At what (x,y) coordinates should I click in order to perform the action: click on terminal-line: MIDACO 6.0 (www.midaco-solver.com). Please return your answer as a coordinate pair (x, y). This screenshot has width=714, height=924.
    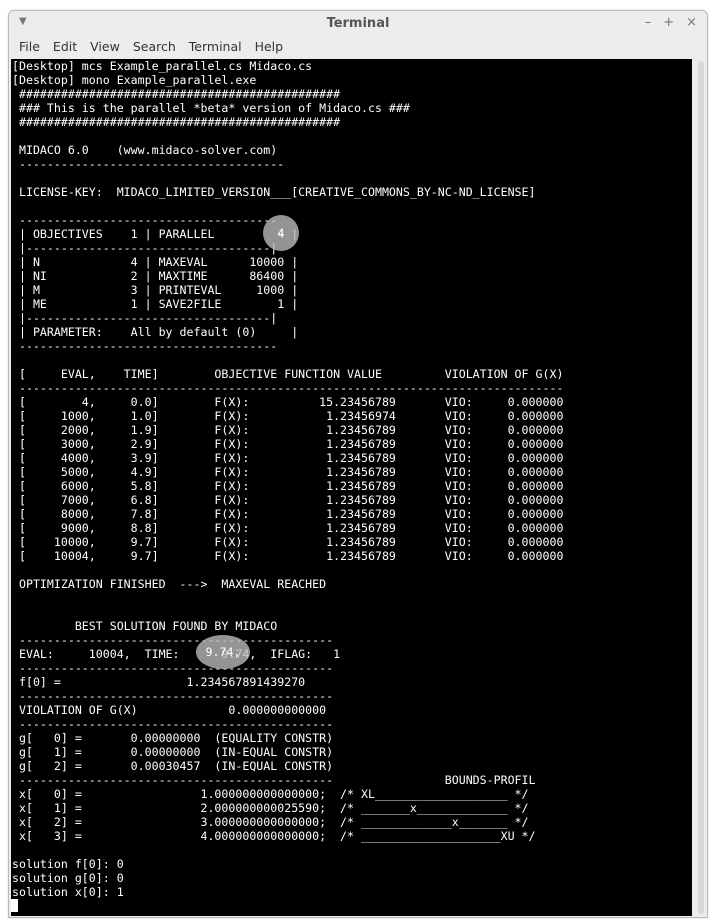
    Looking at the image, I should click on (145, 150).